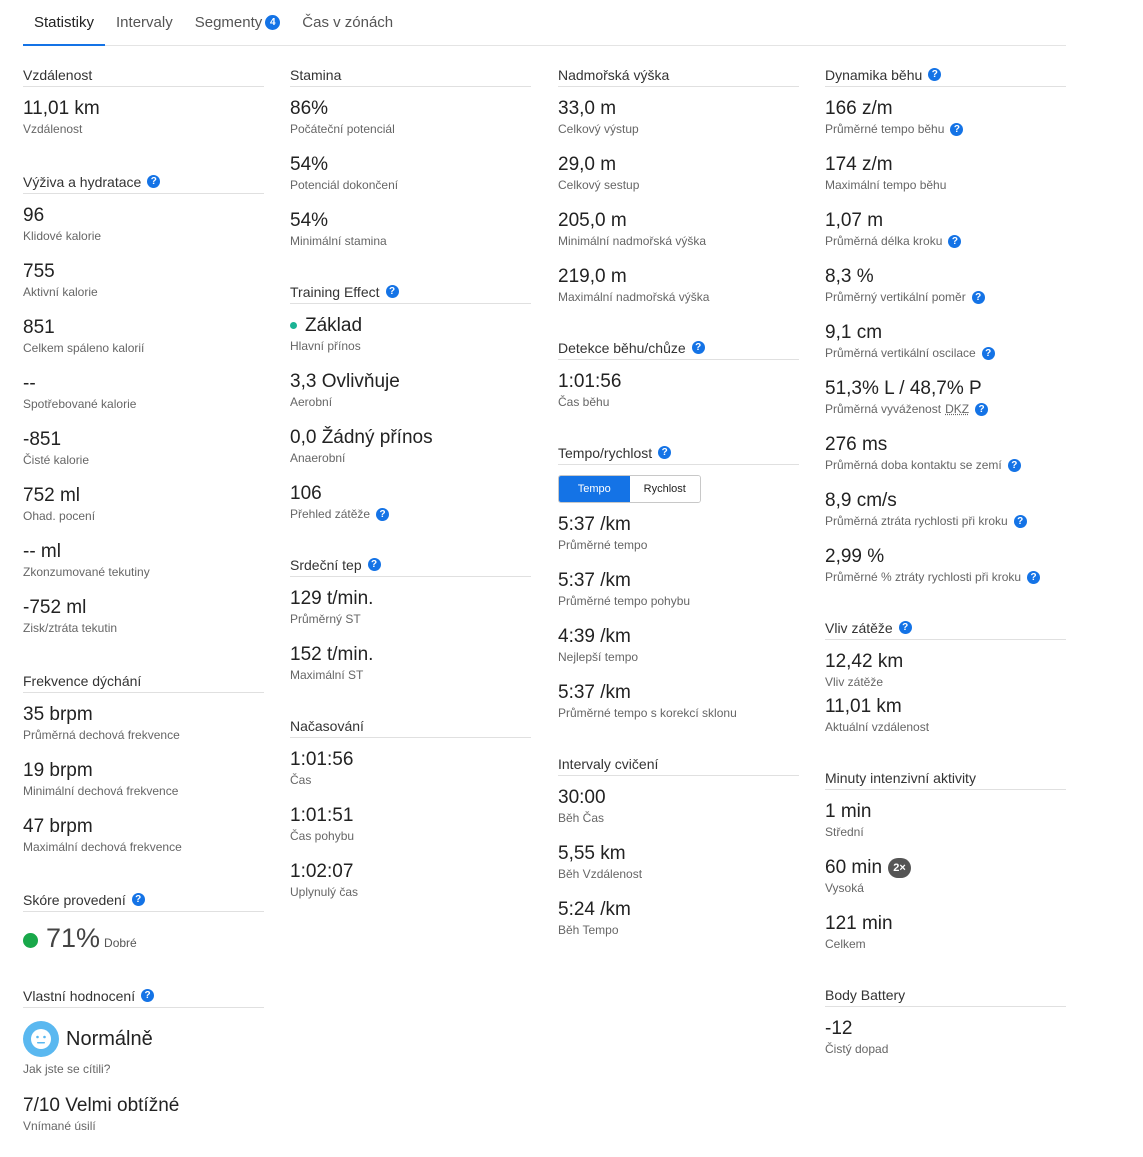 The height and width of the screenshot is (1157, 1143). What do you see at coordinates (678, 657) in the screenshot?
I see `stat-label: Nejlepší tempo` at bounding box center [678, 657].